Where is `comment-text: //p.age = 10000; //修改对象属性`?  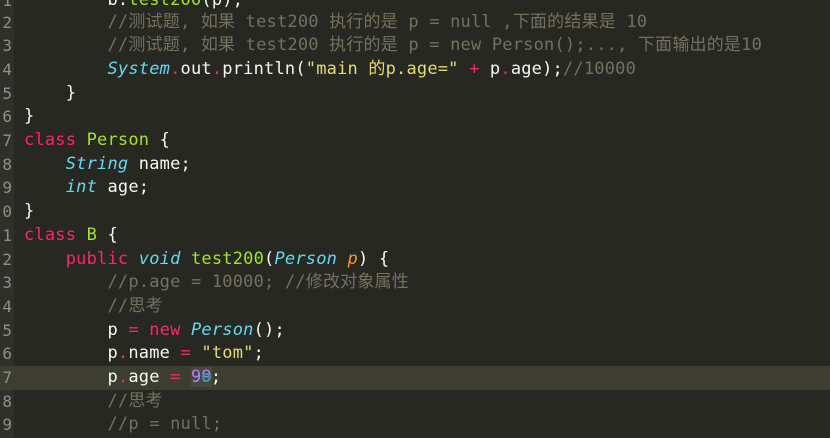 comment-text: //p.age = 10000; //修改对象属性 is located at coordinates (216, 282).